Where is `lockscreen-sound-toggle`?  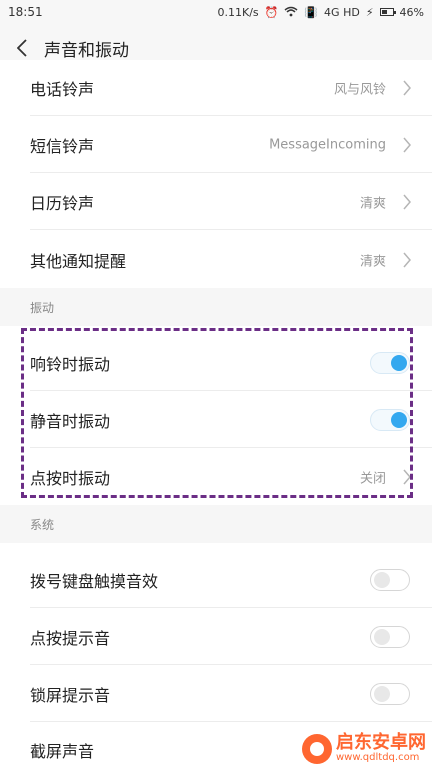 lockscreen-sound-toggle is located at coordinates (390, 693).